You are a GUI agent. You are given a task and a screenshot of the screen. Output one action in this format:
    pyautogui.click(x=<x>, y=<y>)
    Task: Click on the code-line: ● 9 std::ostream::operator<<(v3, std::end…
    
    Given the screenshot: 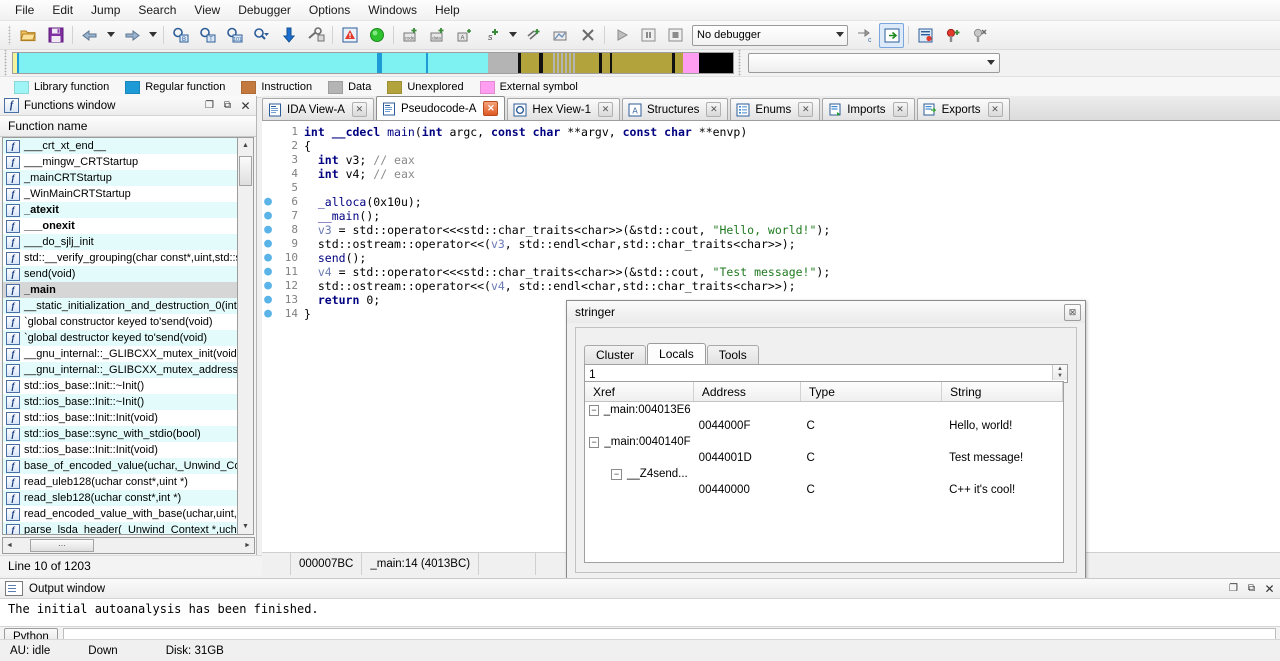 What is the action you would take?
    pyautogui.click(x=771, y=244)
    